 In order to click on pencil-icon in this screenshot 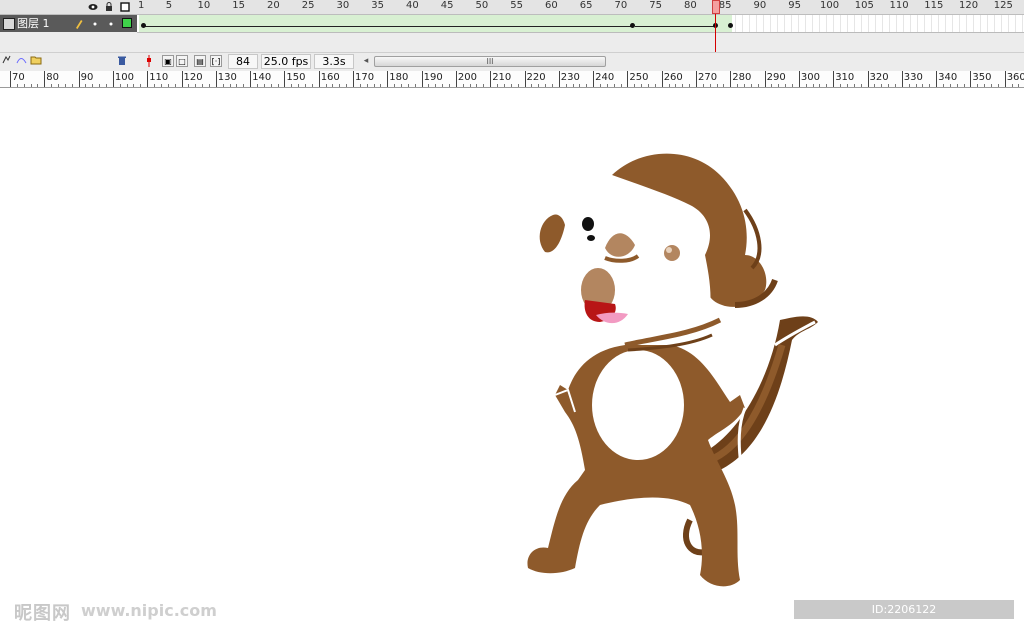, I will do `click(79, 25)`.